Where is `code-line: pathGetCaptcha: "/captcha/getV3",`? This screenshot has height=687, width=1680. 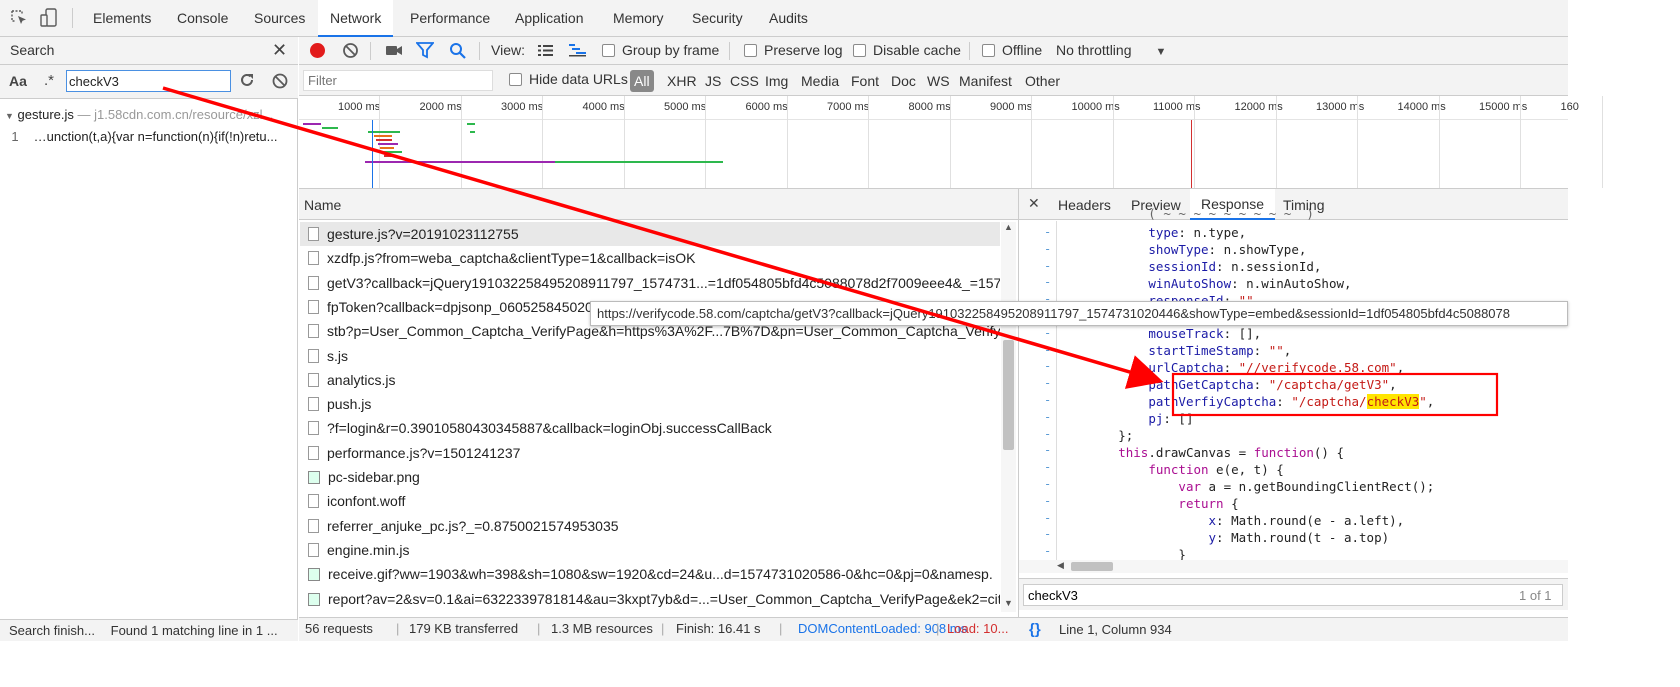 code-line: pathGetCaptcha: "/captcha/getV3", is located at coordinates (1272, 384).